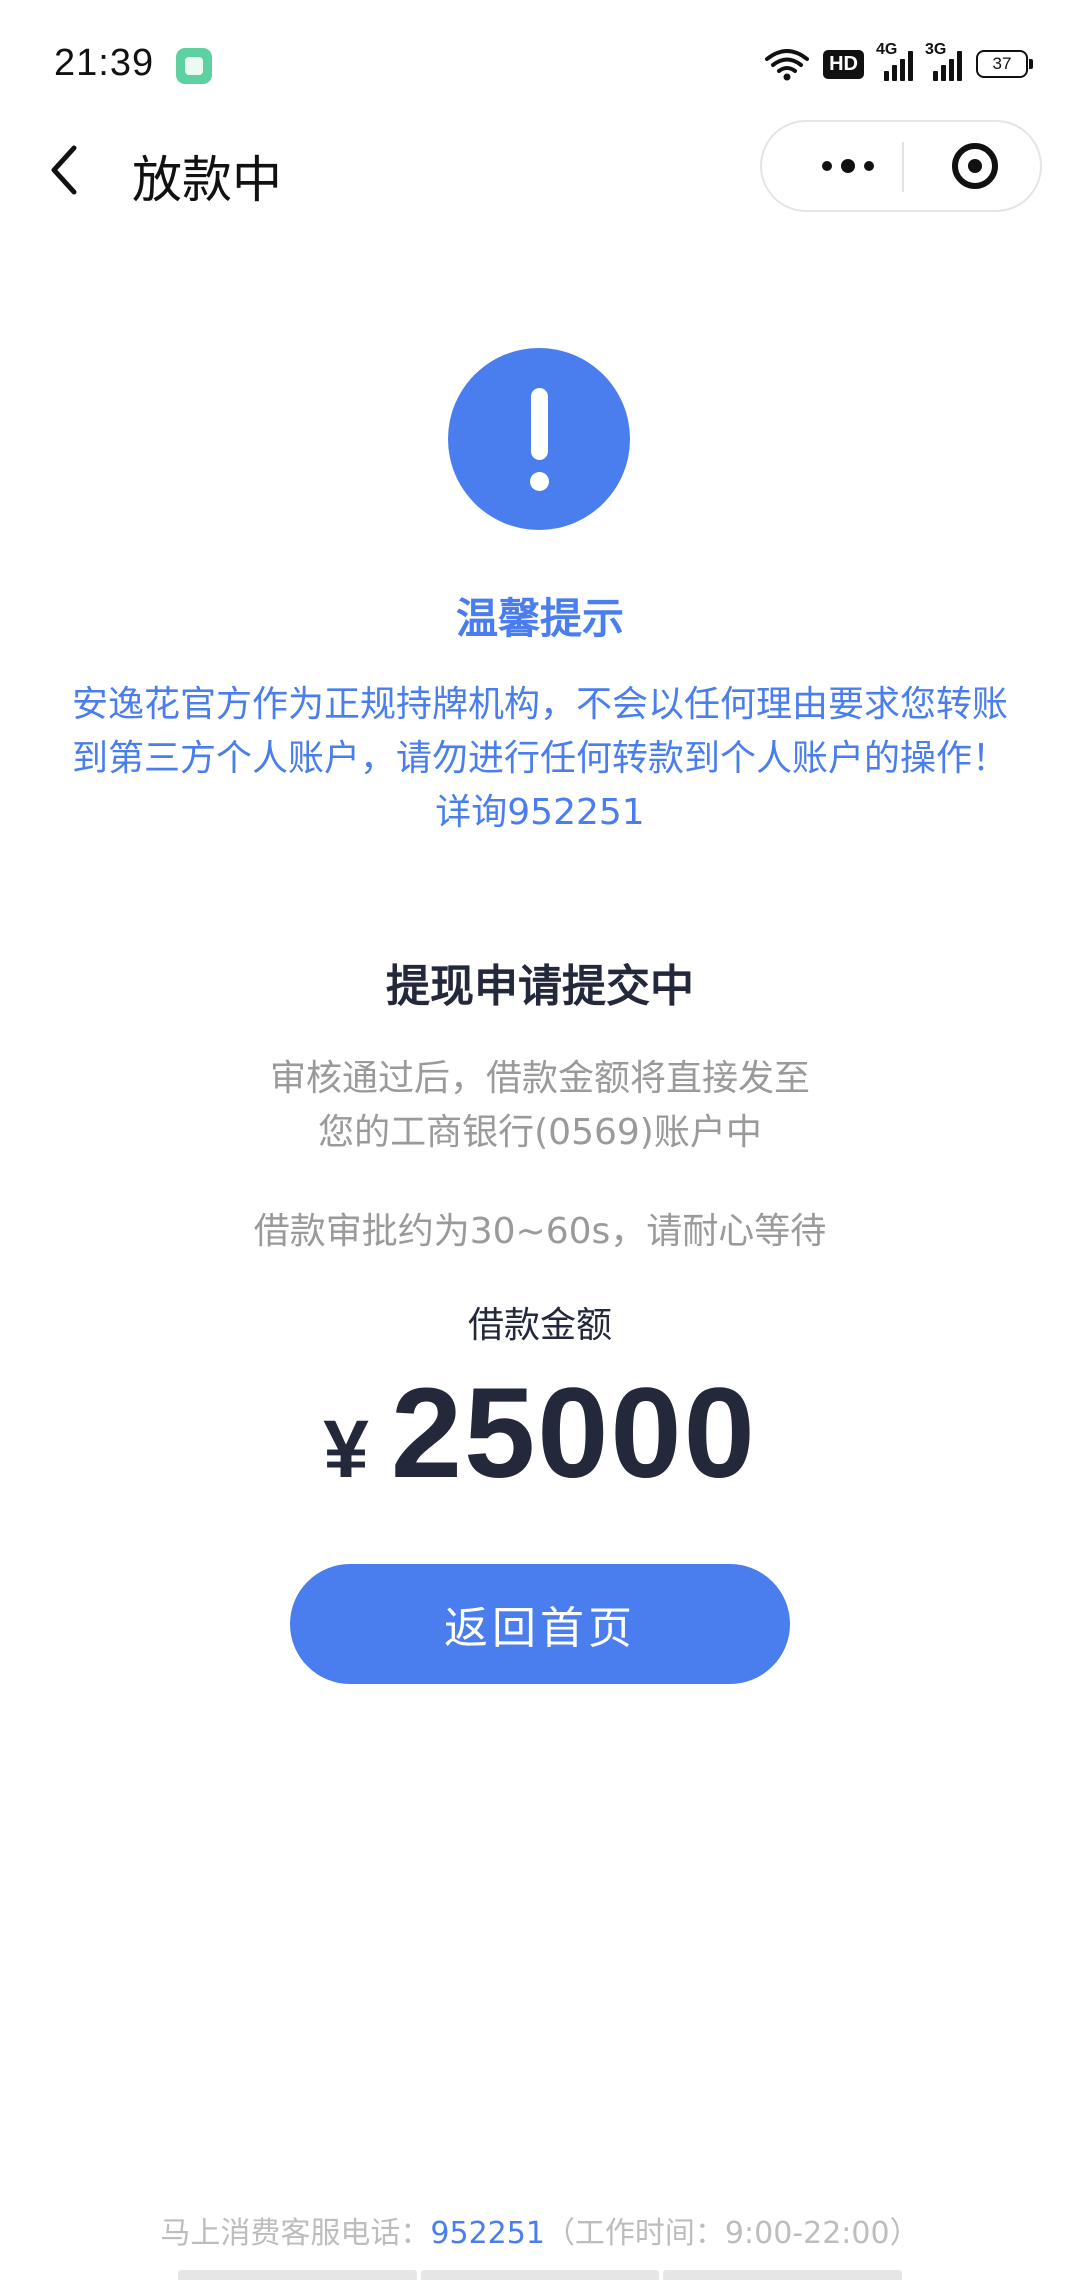 The width and height of the screenshot is (1080, 2280). Describe the element at coordinates (64, 170) in the screenshot. I see `back-arrow-icon` at that location.